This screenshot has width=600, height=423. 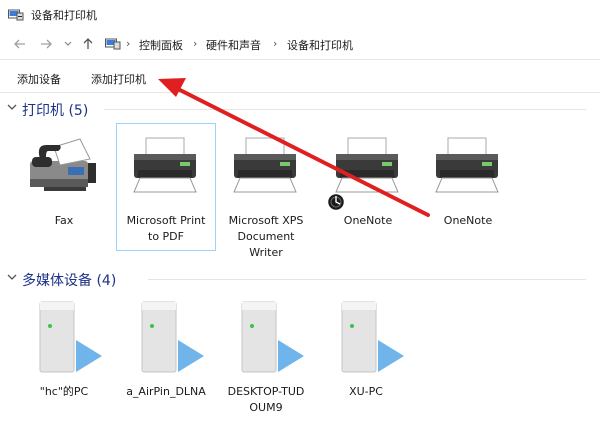 What do you see at coordinates (300, 14) in the screenshot?
I see `title-bar: 设备和打印机` at bounding box center [300, 14].